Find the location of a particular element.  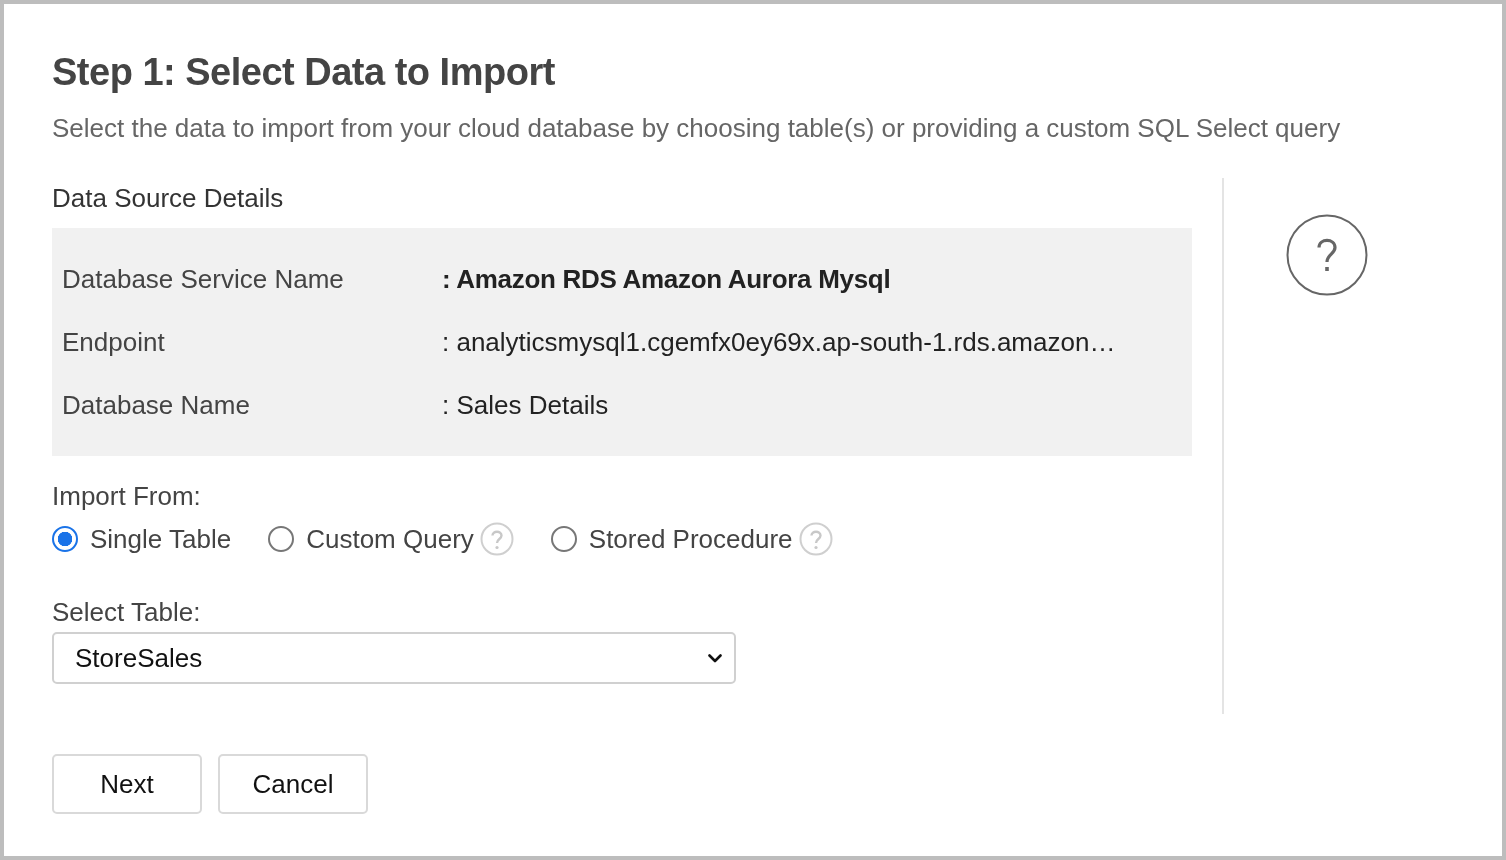

help-icon is located at coordinates (1327, 255).